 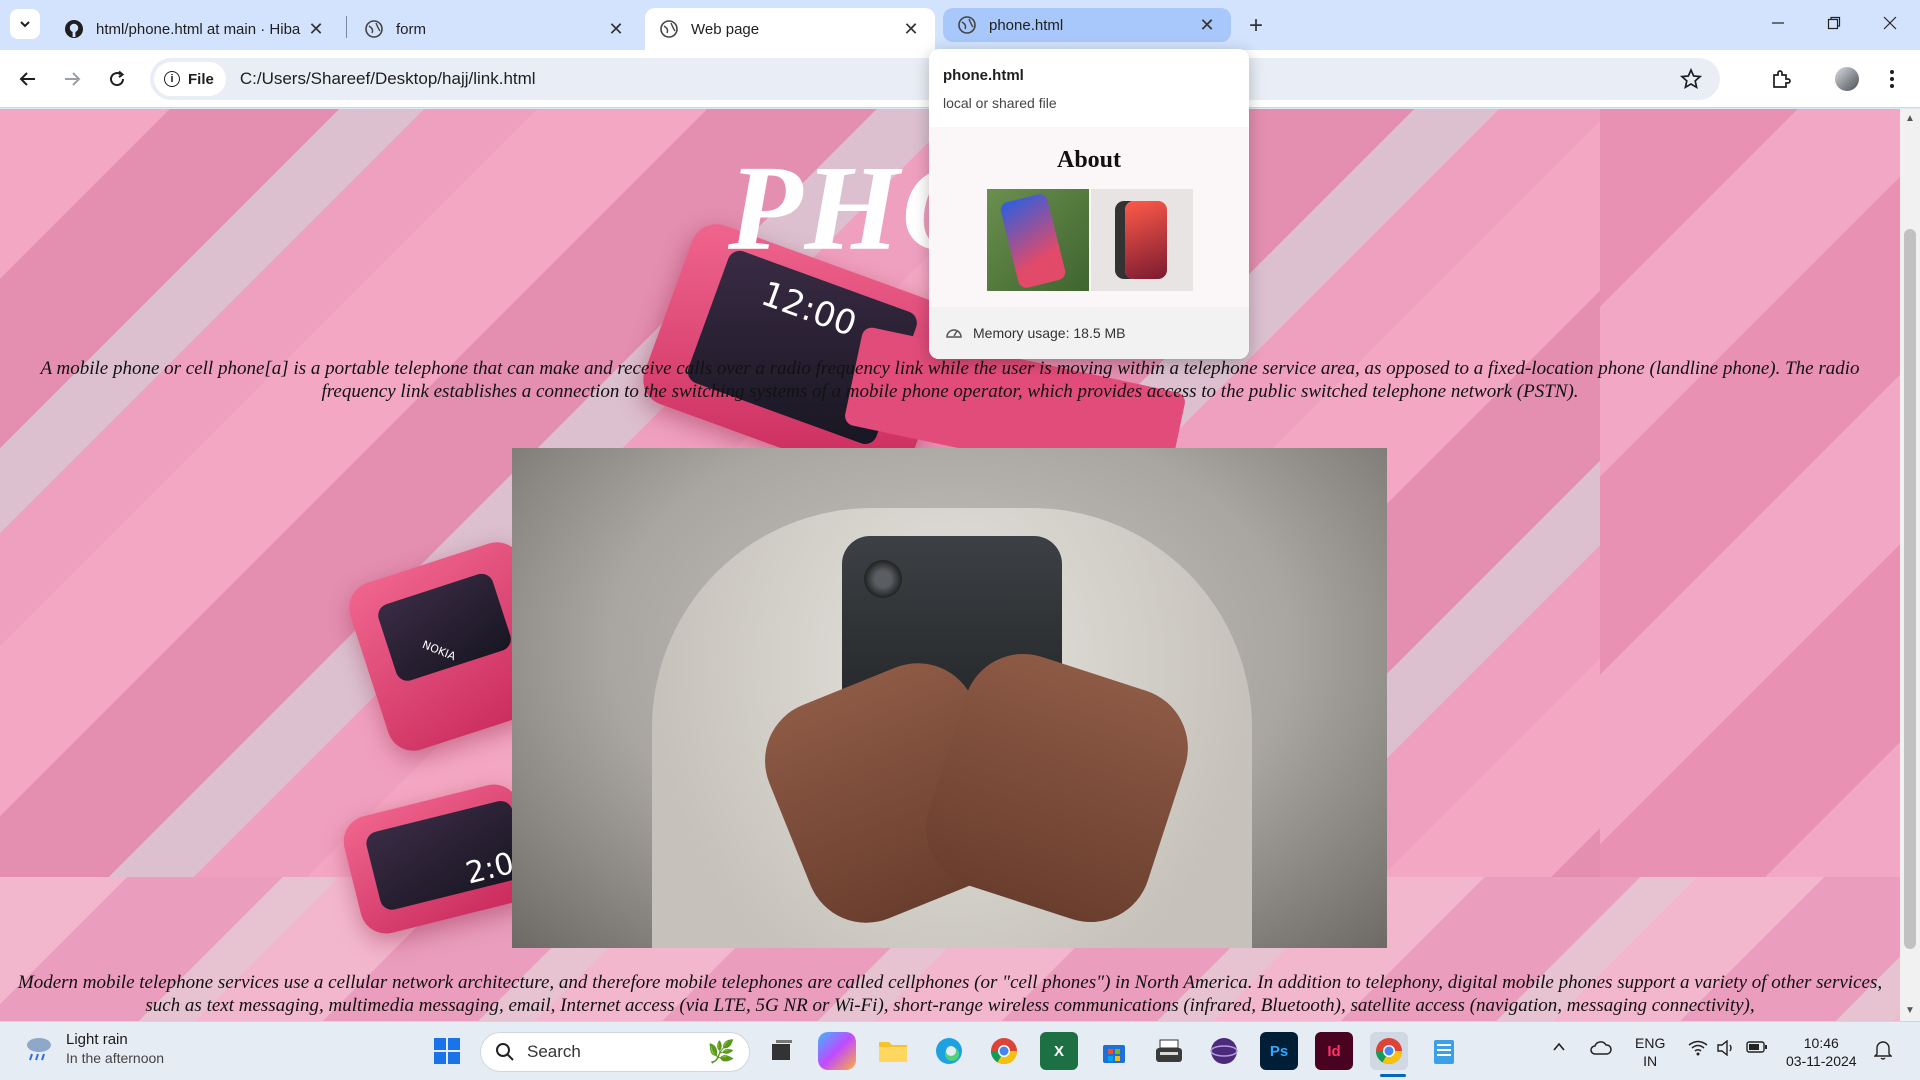 I want to click on chrome-active-taskbar-icon, so click(x=1389, y=1051).